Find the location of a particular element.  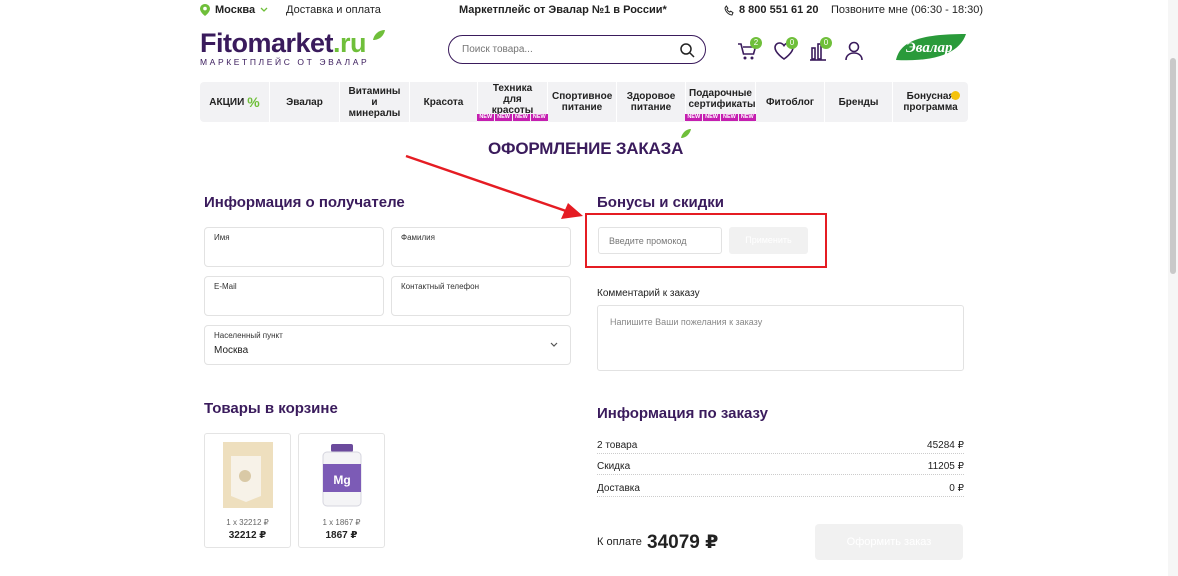

cart-title: Товары в корзине is located at coordinates (271, 408).